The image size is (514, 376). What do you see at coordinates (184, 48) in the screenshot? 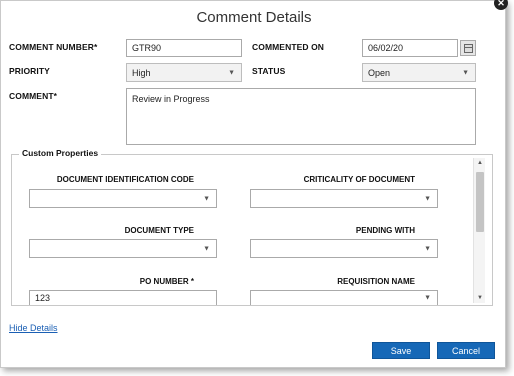
I see `comment-number-input: GTR90` at bounding box center [184, 48].